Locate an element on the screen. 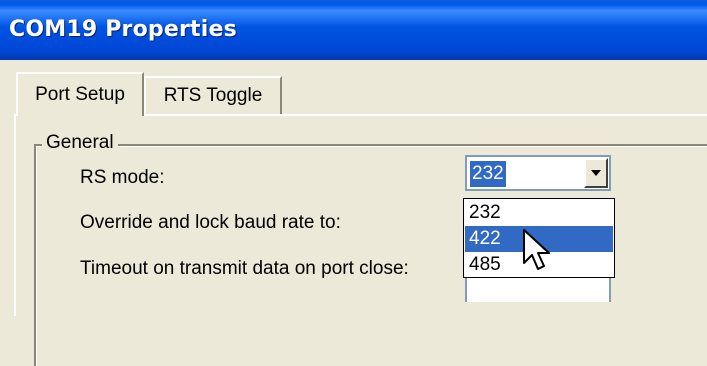 This screenshot has width=707, height=366. tab-port-setup-label: Port Setup is located at coordinates (80, 94).